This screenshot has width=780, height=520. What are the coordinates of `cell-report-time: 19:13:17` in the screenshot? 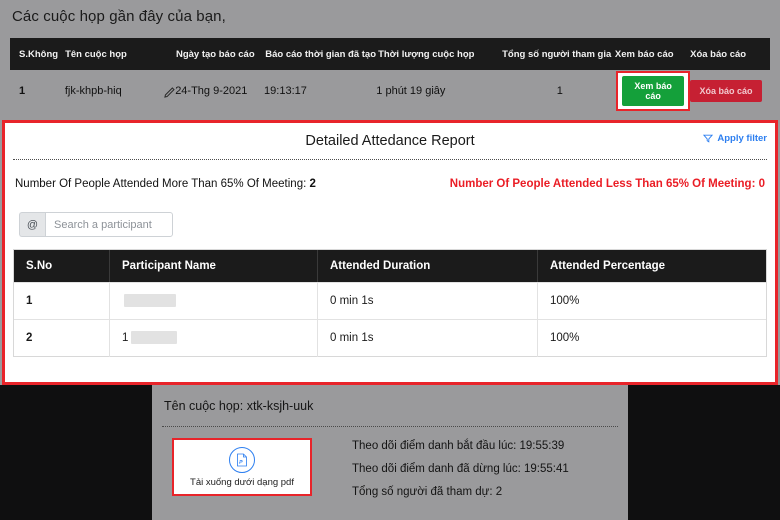 It's located at (285, 91).